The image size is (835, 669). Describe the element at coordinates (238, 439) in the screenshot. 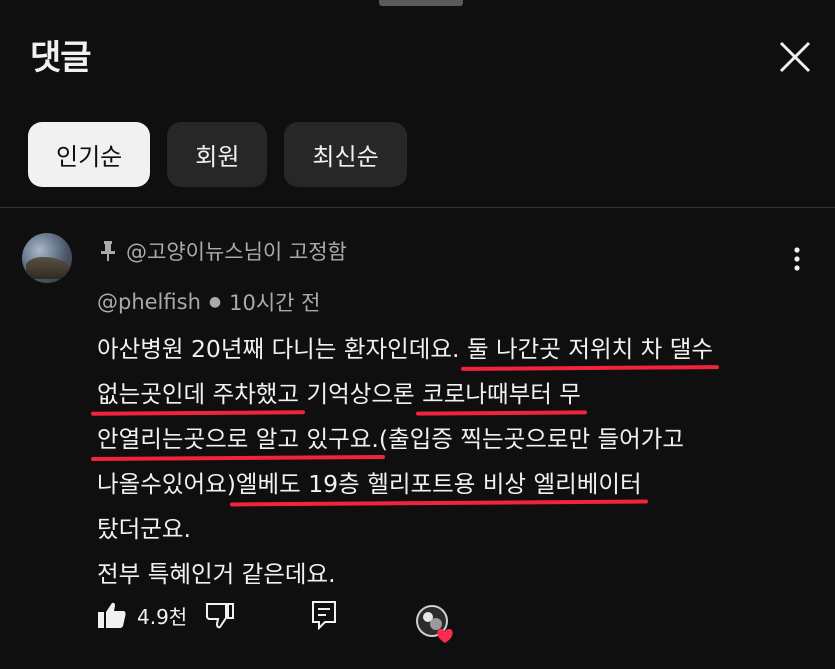

I see `highlighted-text: 안열리는곳으로 알고 있구요.` at that location.